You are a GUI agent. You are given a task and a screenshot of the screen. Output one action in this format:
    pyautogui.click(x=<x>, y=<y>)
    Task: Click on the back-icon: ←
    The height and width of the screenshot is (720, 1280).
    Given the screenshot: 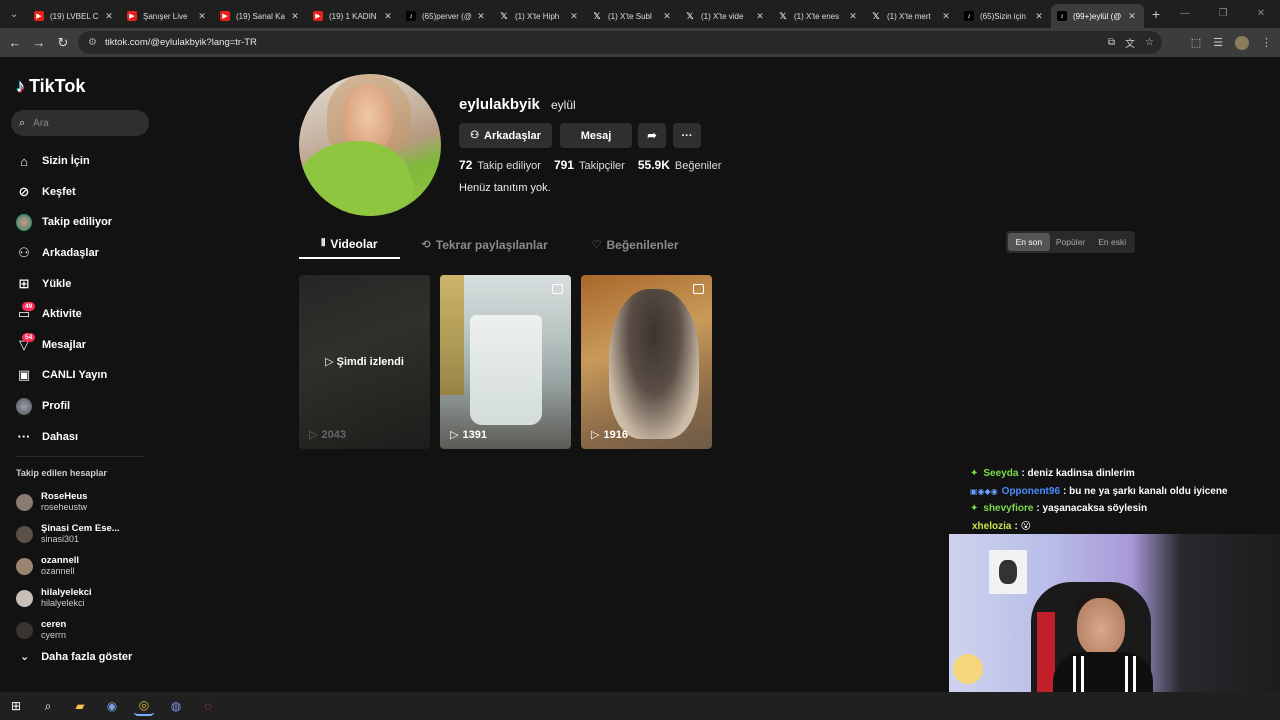 What is the action you would take?
    pyautogui.click(x=15, y=42)
    